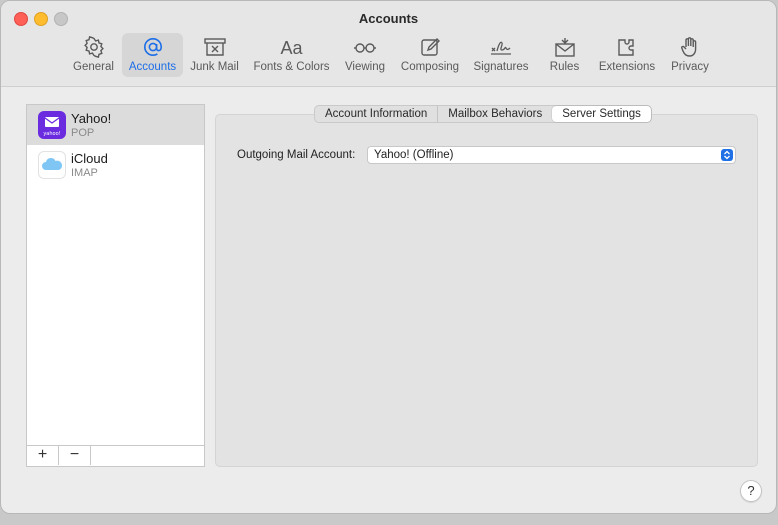 This screenshot has width=778, height=525. Describe the element at coordinates (430, 48) in the screenshot. I see `compose-icon` at that location.